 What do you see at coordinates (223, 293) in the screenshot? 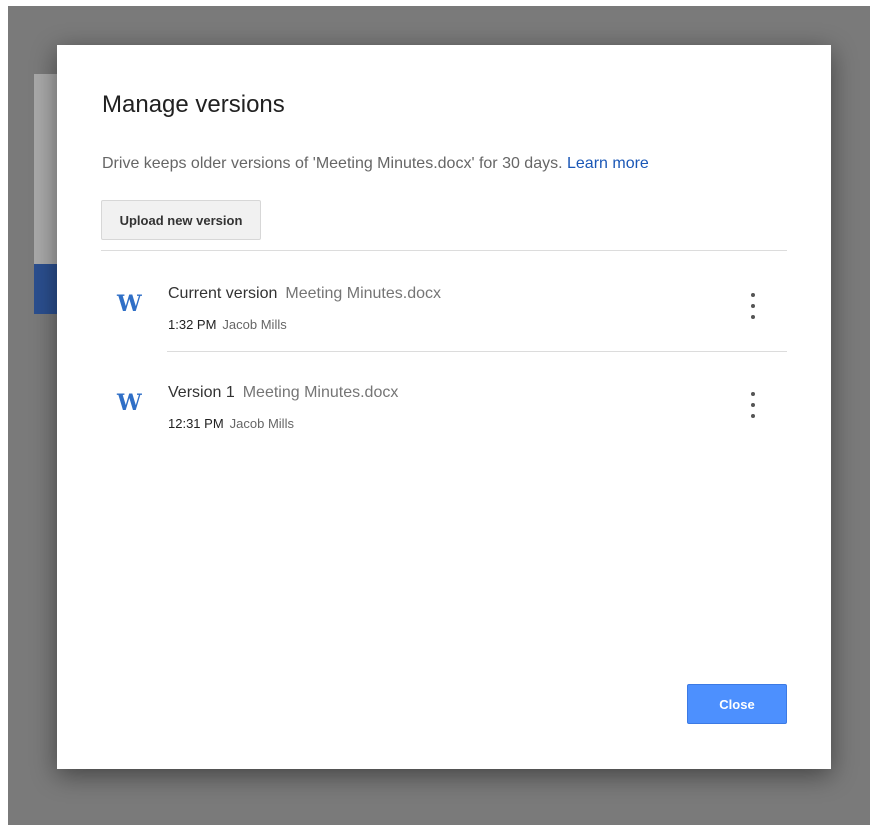
I see `version-label: Current version` at bounding box center [223, 293].